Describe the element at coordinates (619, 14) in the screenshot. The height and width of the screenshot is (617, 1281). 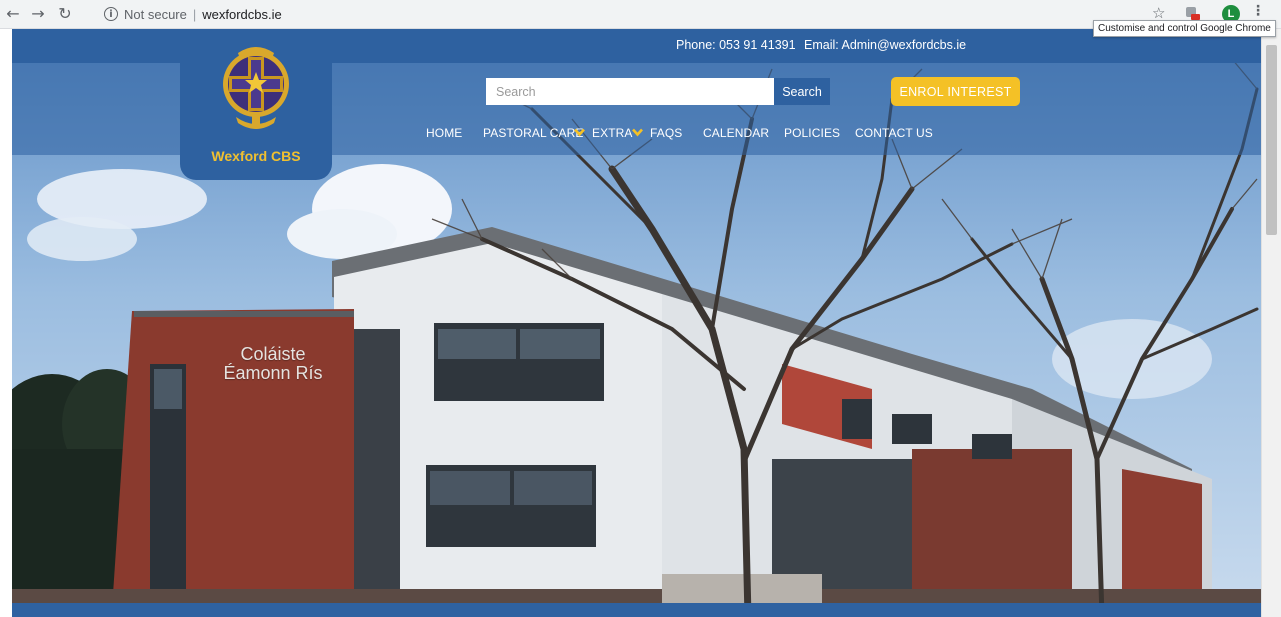
I see `address-bar: i Not secure | wexfordcbs.ie` at that location.